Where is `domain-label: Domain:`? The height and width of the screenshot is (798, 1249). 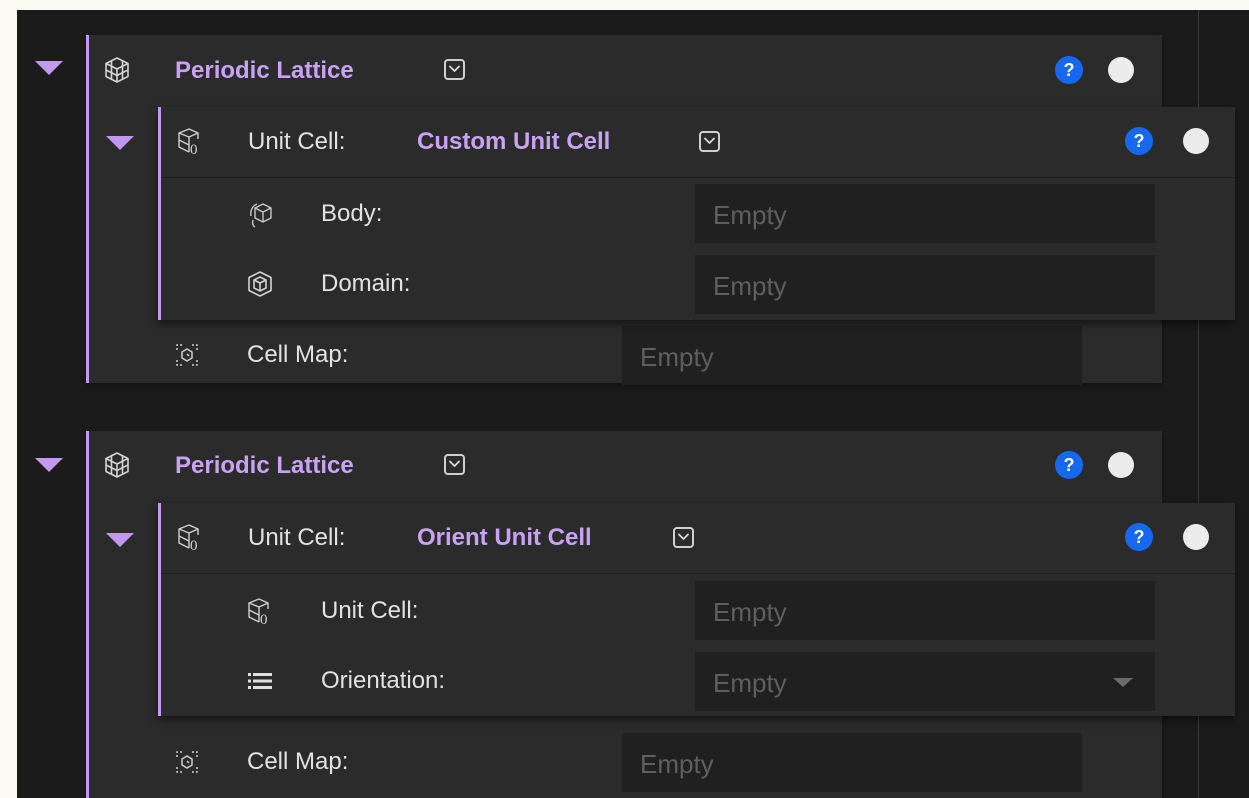 domain-label: Domain: is located at coordinates (366, 283).